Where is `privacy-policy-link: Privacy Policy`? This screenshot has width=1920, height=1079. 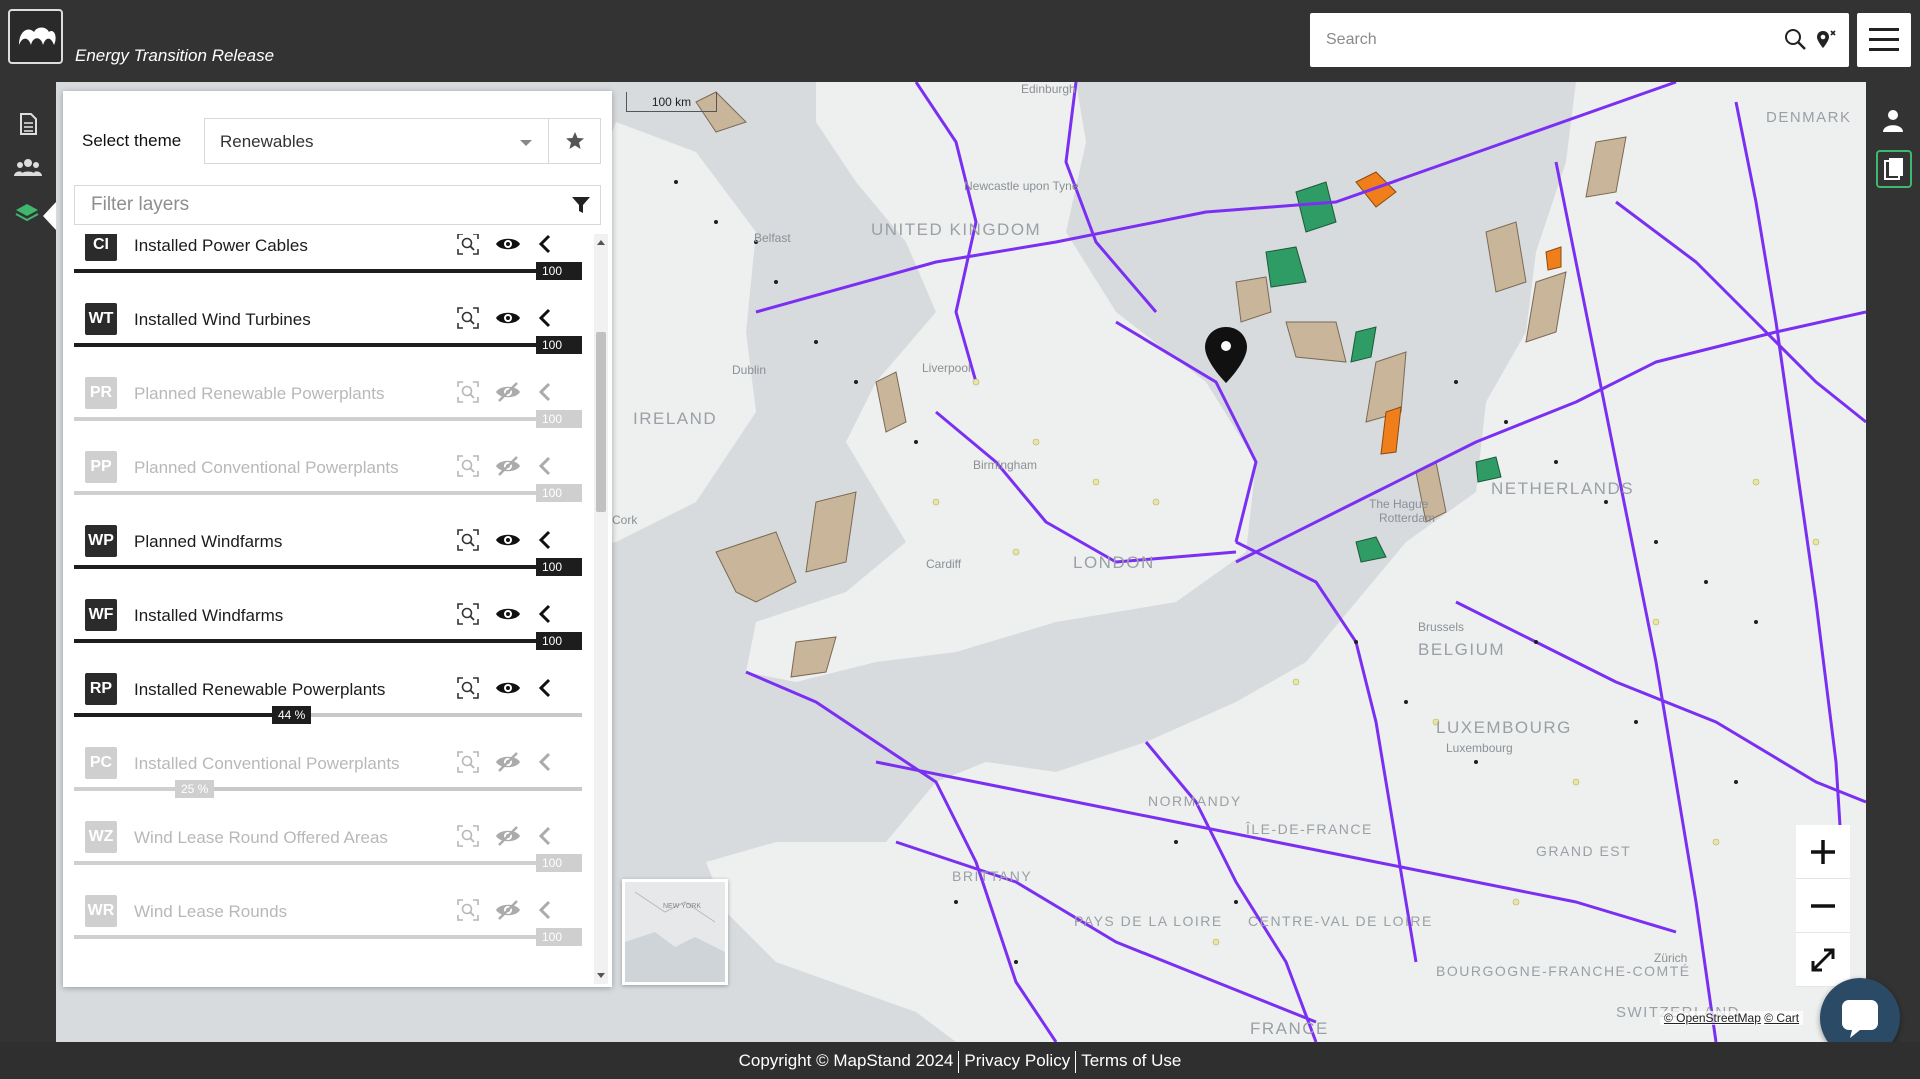 privacy-policy-link: Privacy Policy is located at coordinates (1017, 1060).